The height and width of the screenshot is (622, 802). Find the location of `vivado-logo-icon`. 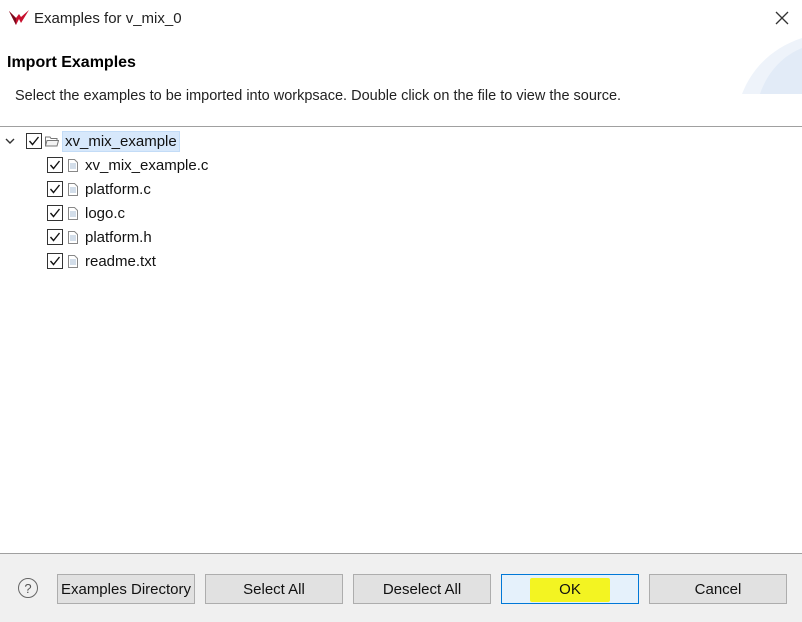

vivado-logo-icon is located at coordinates (19, 17).